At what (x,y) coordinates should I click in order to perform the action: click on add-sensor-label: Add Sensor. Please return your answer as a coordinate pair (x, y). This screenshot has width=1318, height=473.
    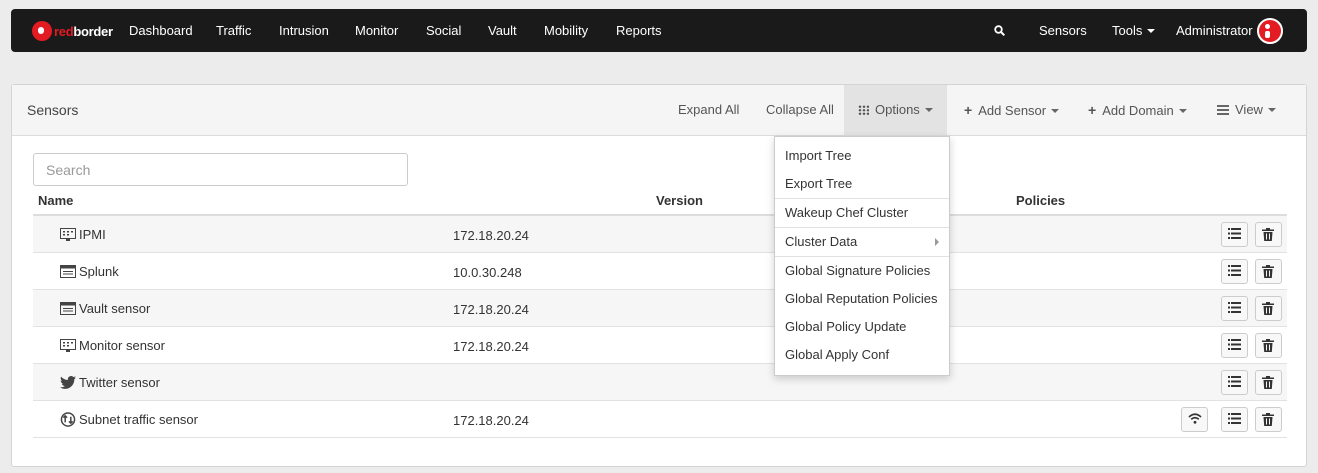
    Looking at the image, I should click on (1012, 110).